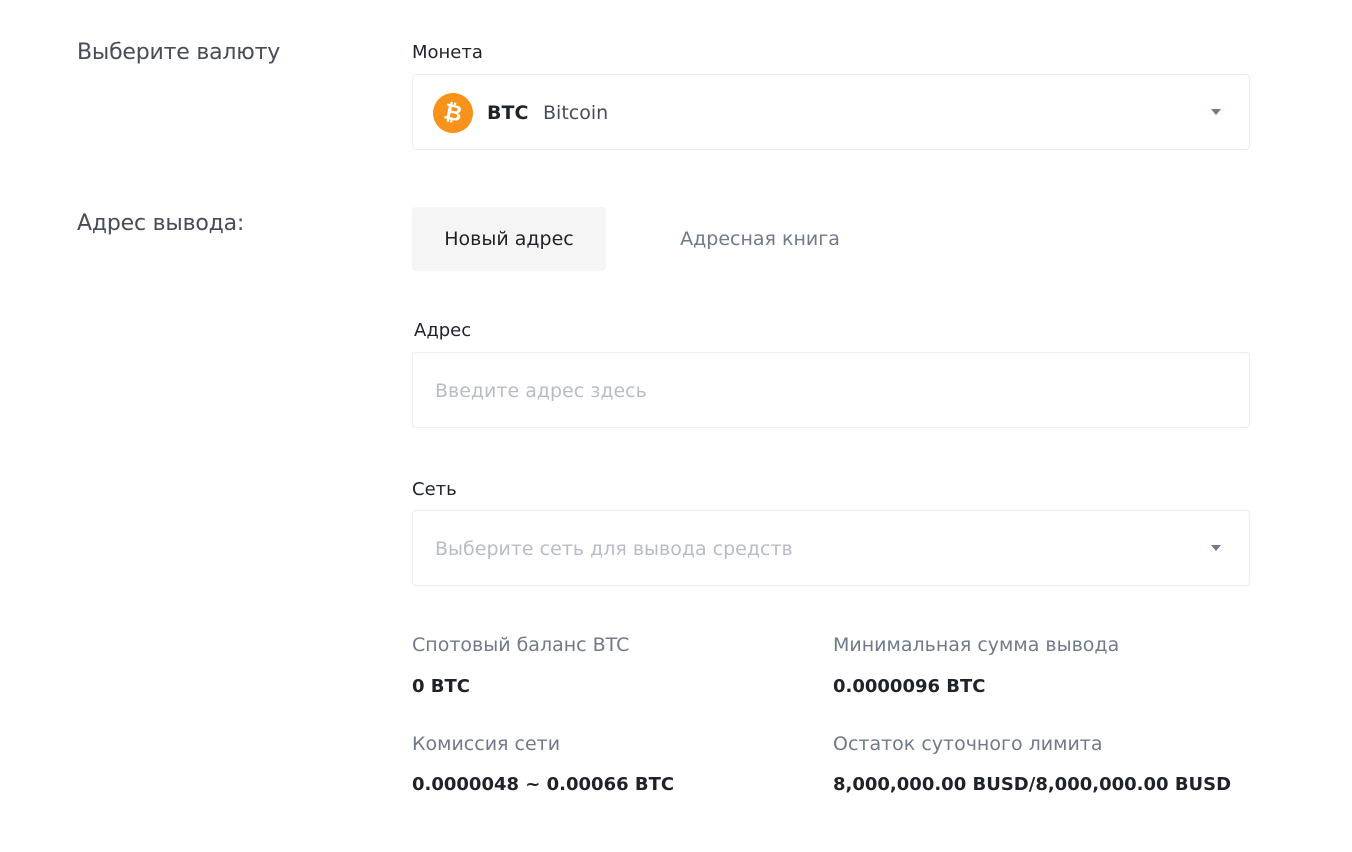 The image size is (1352, 852). Describe the element at coordinates (760, 239) in the screenshot. I see `tab-address-book: Адресная книга` at that location.